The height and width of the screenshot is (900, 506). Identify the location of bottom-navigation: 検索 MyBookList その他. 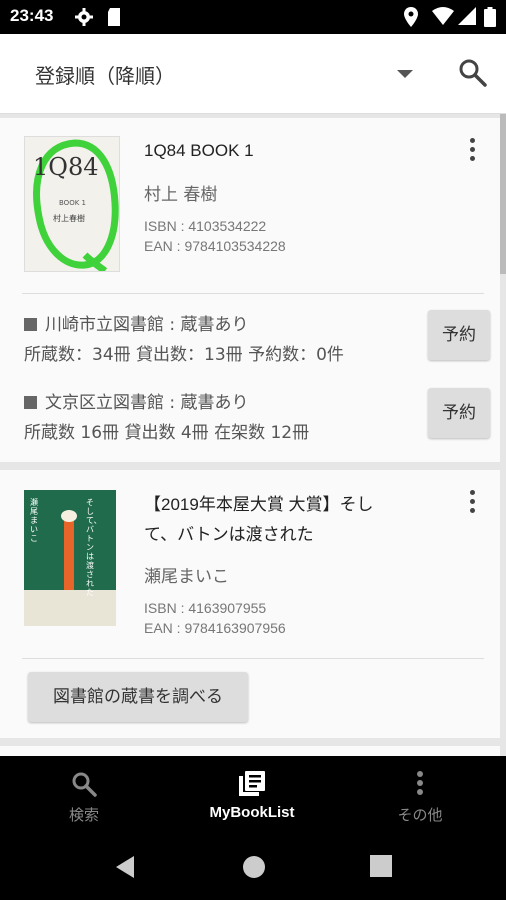
(253, 795).